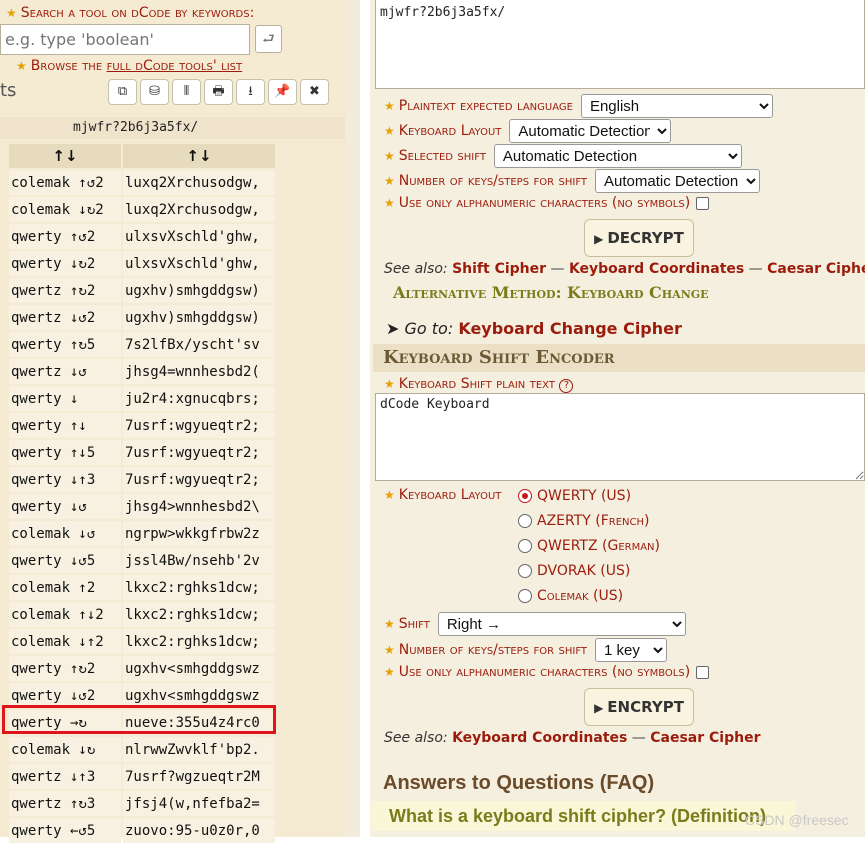 The width and height of the screenshot is (865, 845). Describe the element at coordinates (199, 830) in the screenshot. I see `result-text-cell: zuovo:95-u0z0r,0` at that location.